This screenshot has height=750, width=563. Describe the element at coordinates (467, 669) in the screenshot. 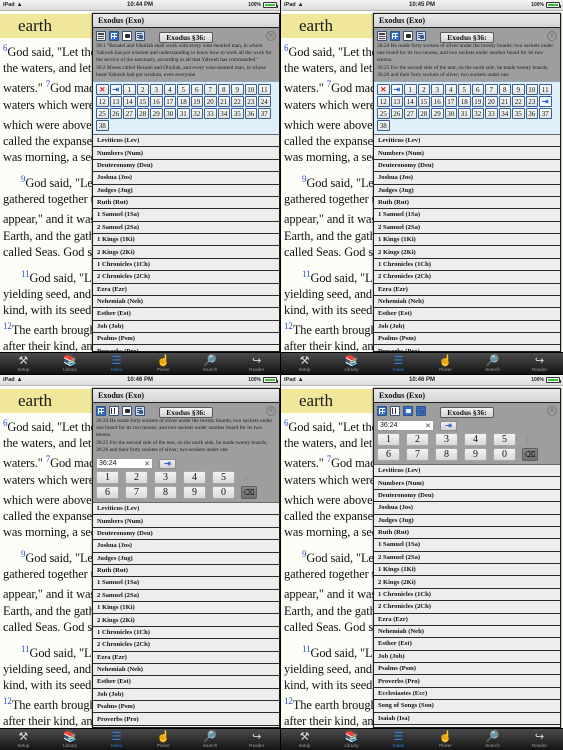

I see `book-item: Psalms (Psm)` at that location.